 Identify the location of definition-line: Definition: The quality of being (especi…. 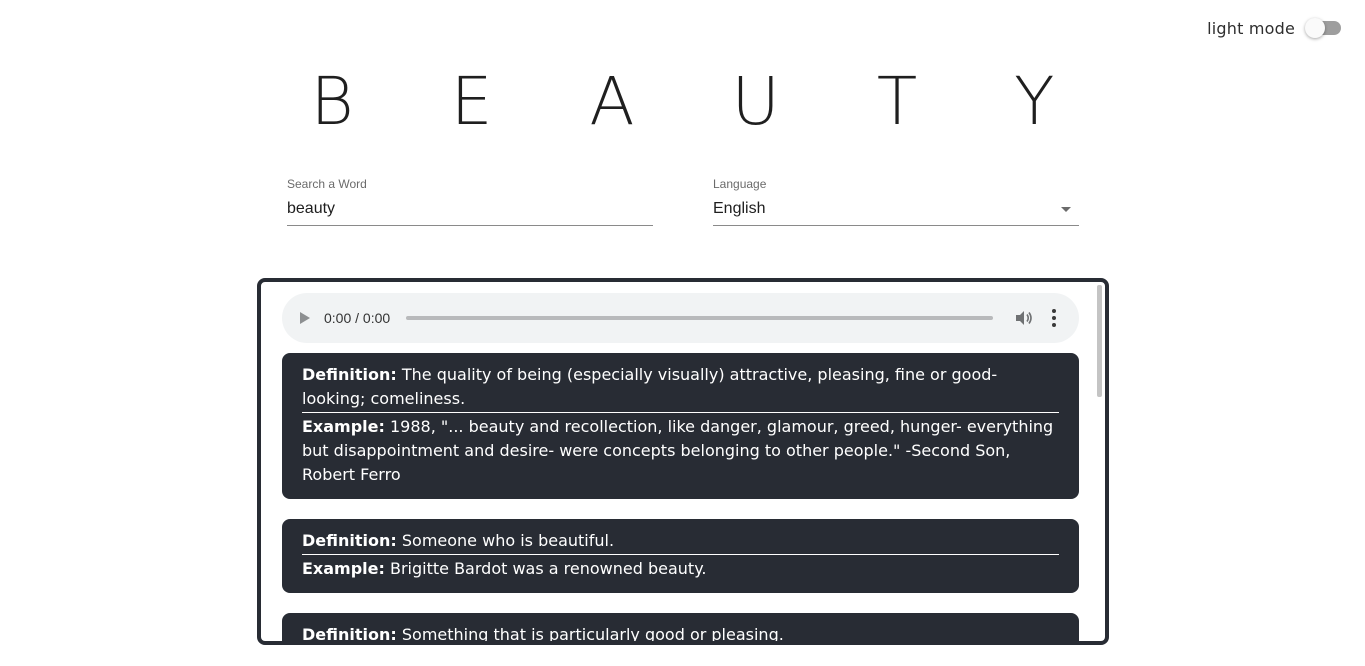
(680, 388).